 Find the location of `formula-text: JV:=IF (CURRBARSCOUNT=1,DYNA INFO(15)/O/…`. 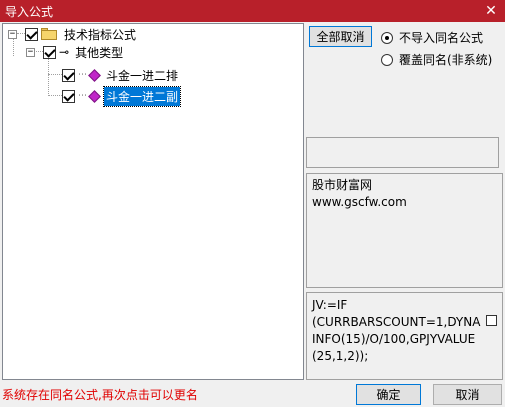

formula-text: JV:=IF (CURRBARSCOUNT=1,DYNA INFO(15)/O/… is located at coordinates (396, 330).